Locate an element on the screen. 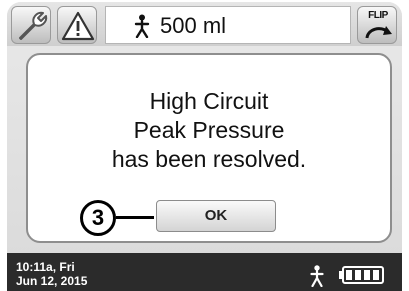 This screenshot has height=291, width=409. step-callout: 3 is located at coordinates (98, 218).